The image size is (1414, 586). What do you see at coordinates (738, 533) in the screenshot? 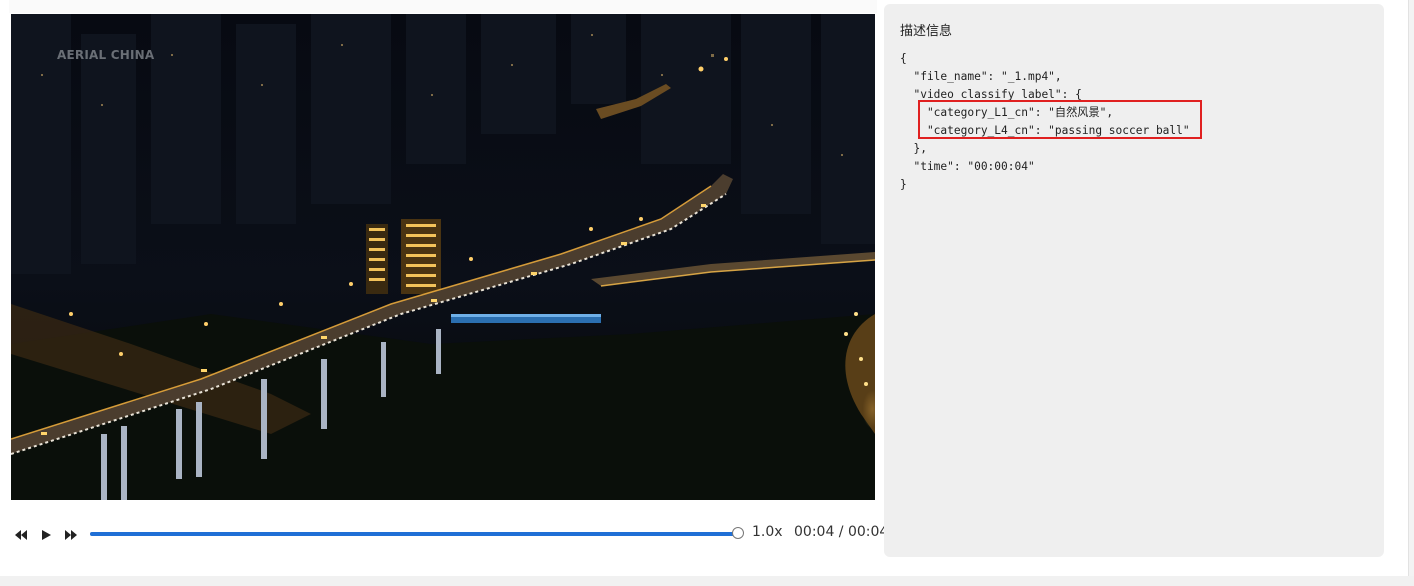
I see `progress-knob` at bounding box center [738, 533].